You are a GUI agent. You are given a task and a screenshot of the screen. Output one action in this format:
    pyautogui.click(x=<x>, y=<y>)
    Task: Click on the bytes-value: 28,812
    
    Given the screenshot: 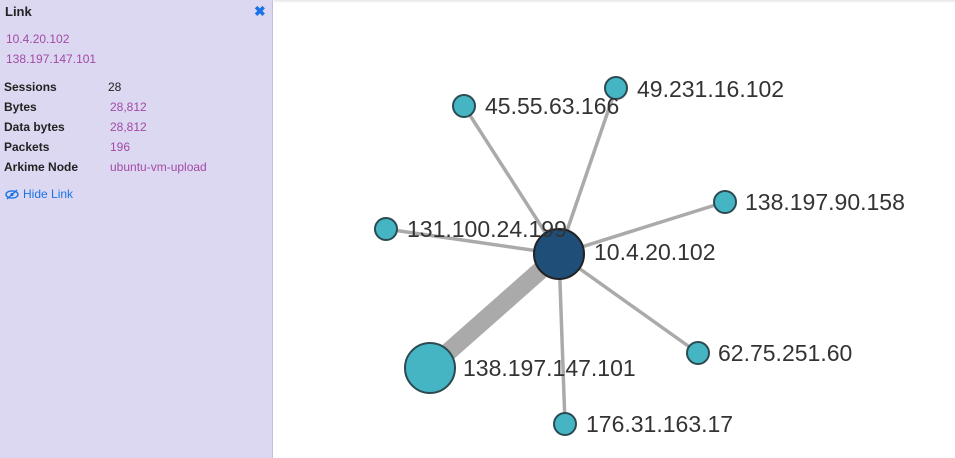 What is the action you would take?
    pyautogui.click(x=128, y=107)
    